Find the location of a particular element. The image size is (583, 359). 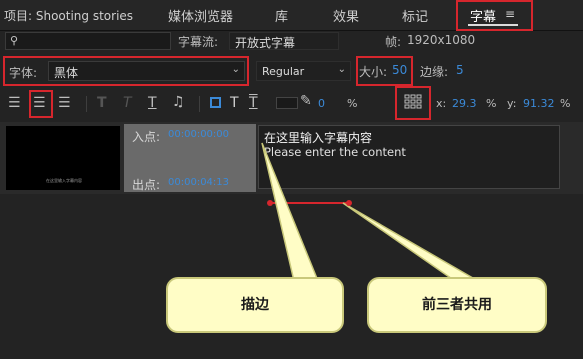

callout-shared-text: 前三者共用 is located at coordinates (457, 305).